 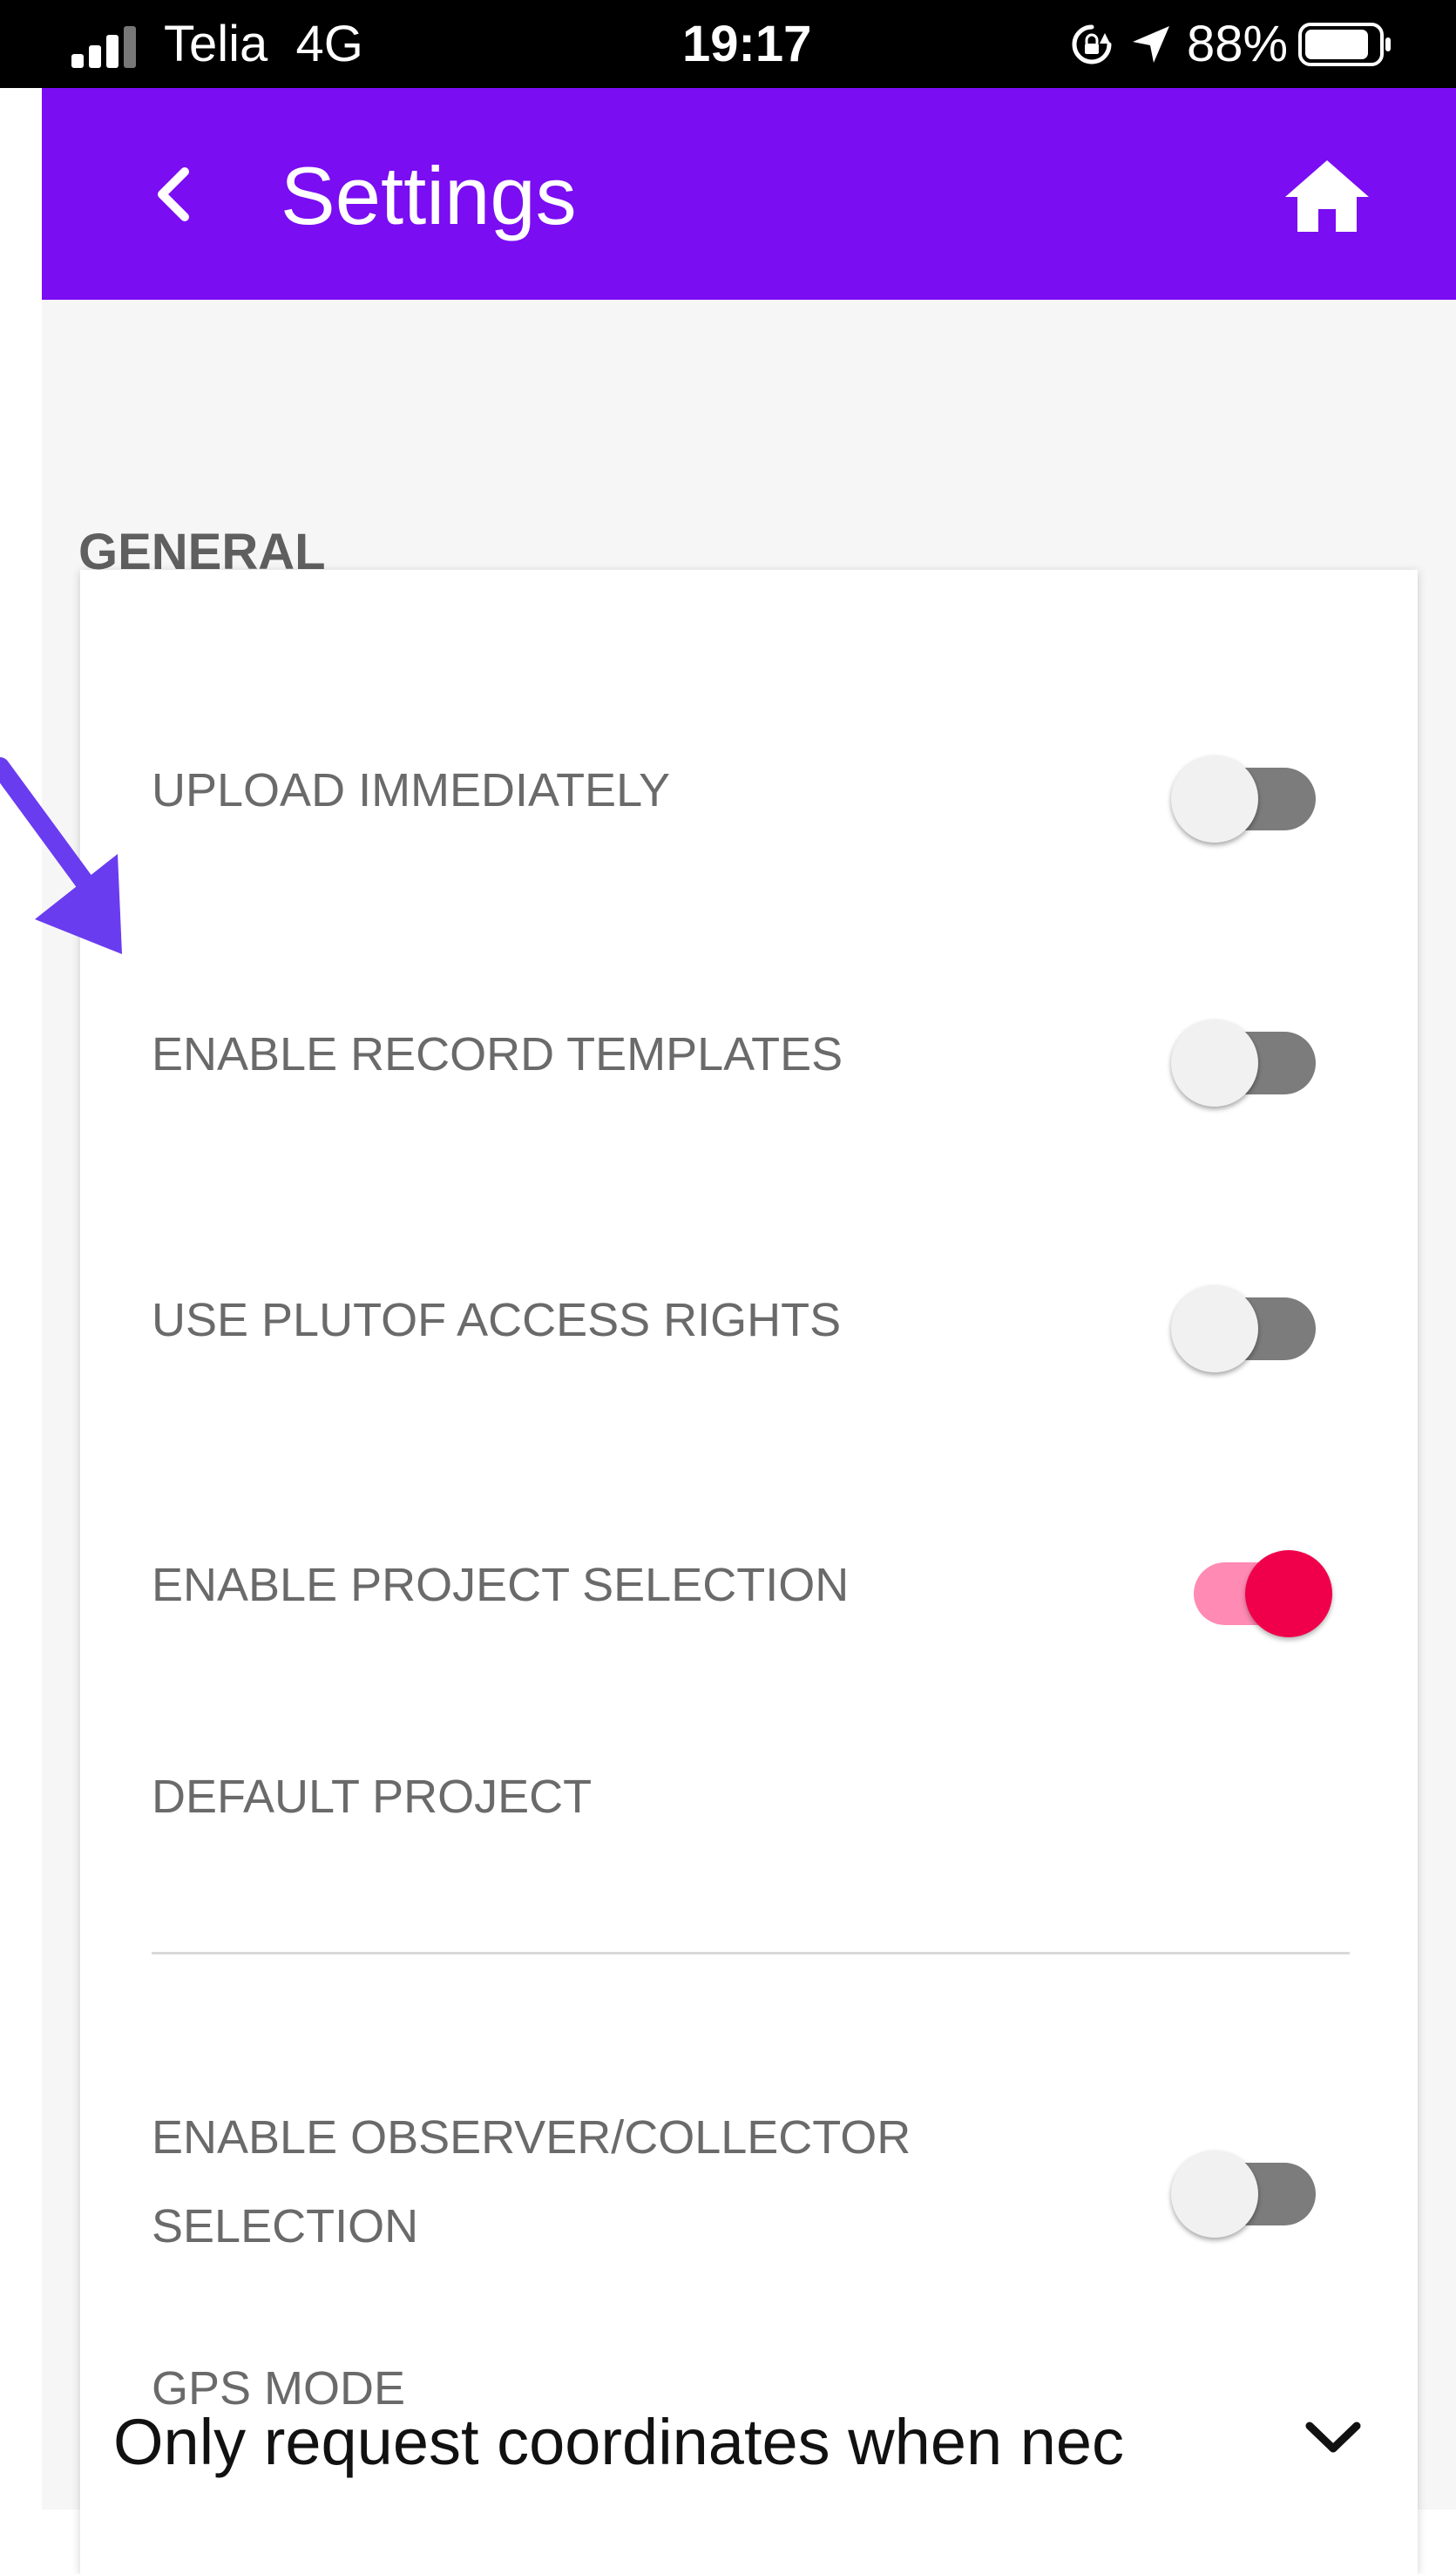 What do you see at coordinates (751, 1894) in the screenshot?
I see `default-project-field` at bounding box center [751, 1894].